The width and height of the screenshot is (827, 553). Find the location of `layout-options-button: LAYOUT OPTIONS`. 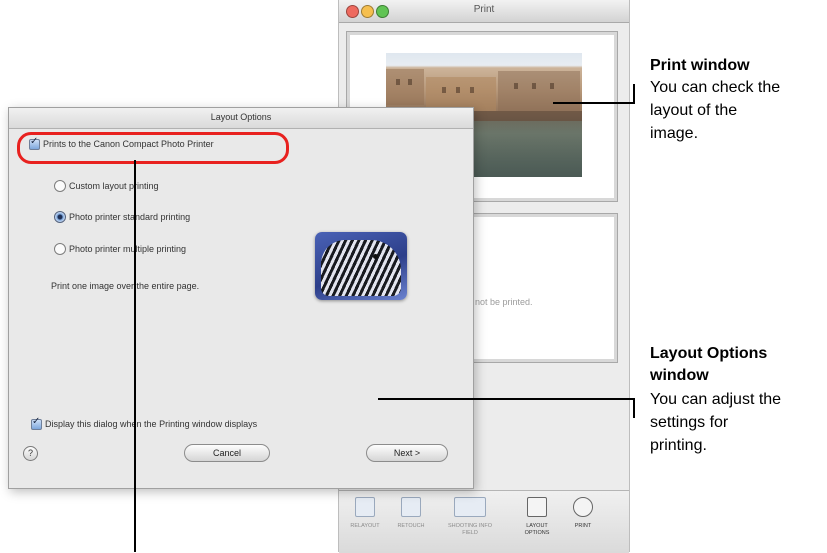

layout-options-button: LAYOUT OPTIONS is located at coordinates (537, 523).